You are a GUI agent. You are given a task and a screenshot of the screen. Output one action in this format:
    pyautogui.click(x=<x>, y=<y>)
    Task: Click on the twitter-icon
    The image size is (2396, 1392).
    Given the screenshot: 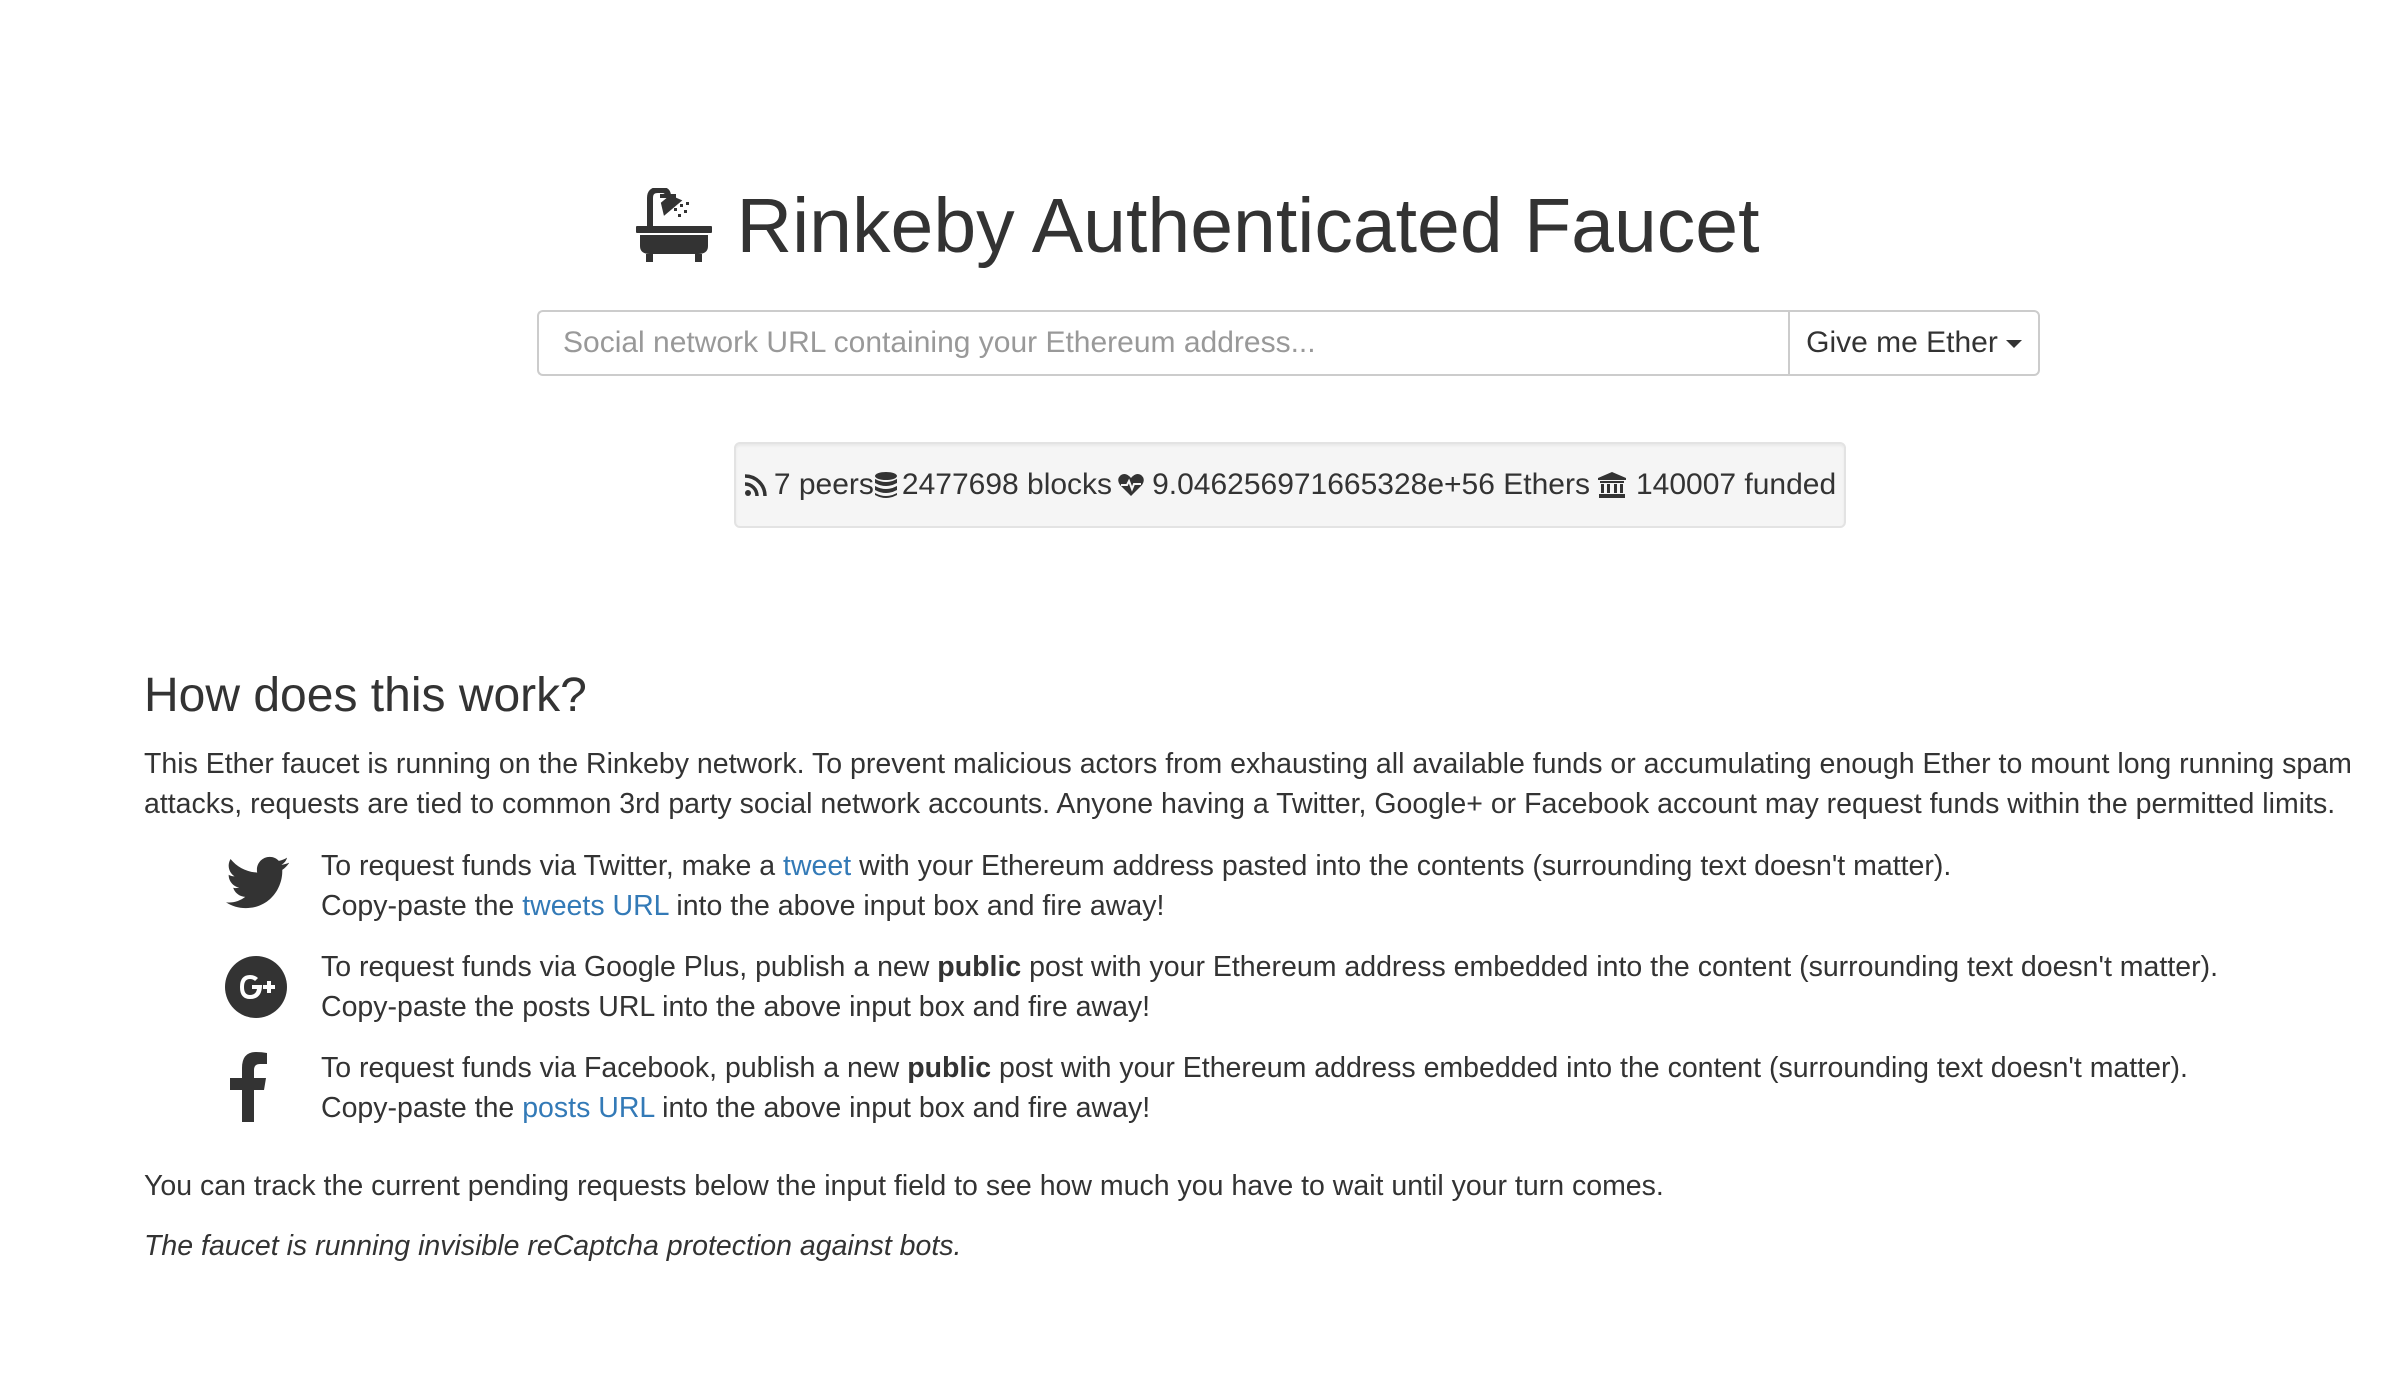 What is the action you would take?
    pyautogui.click(x=257, y=882)
    